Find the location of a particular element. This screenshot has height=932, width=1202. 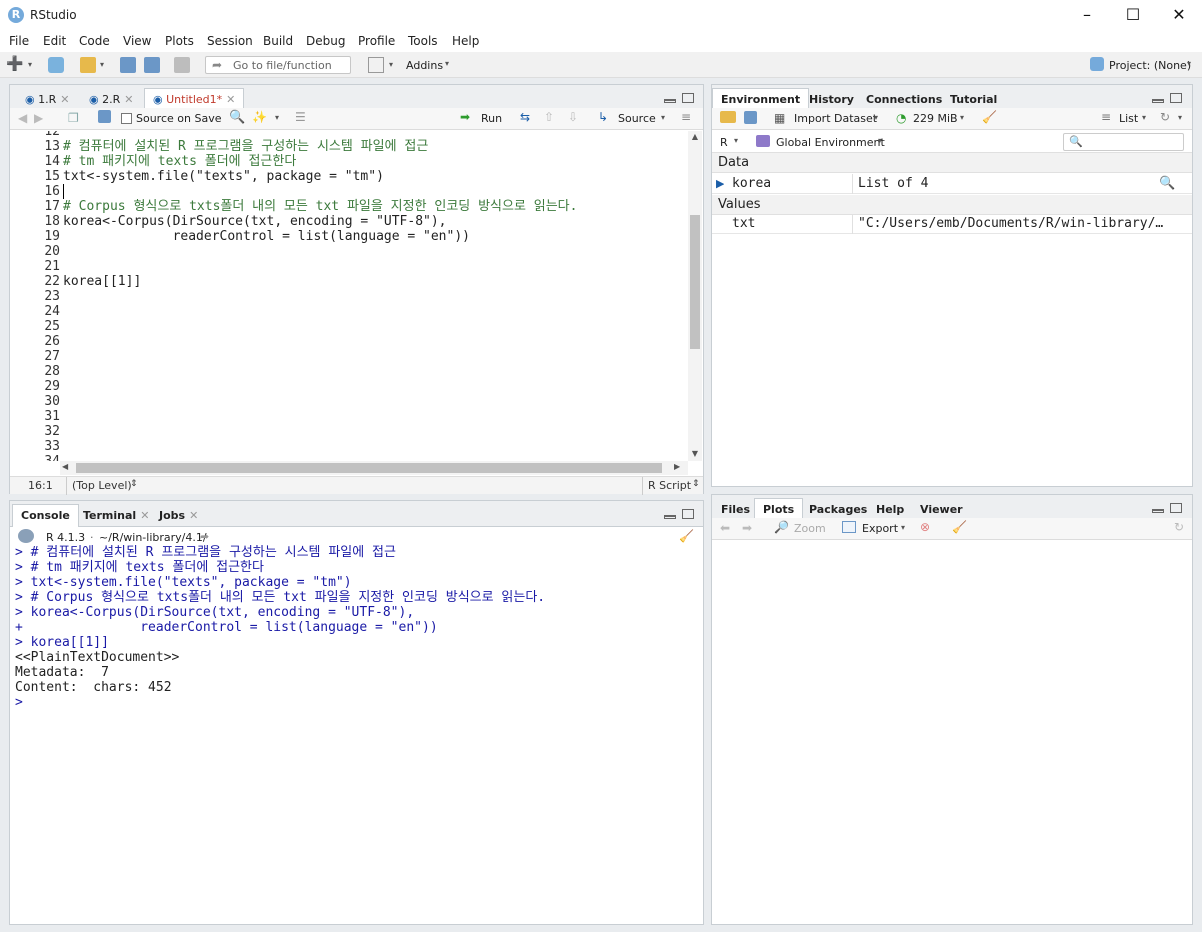

new-project-icon is located at coordinates (56, 65).